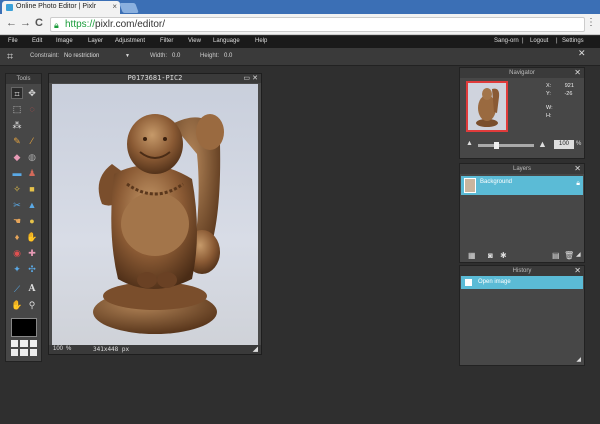 The height and width of the screenshot is (424, 600). I want to click on menu-filter: Filter, so click(166, 41).